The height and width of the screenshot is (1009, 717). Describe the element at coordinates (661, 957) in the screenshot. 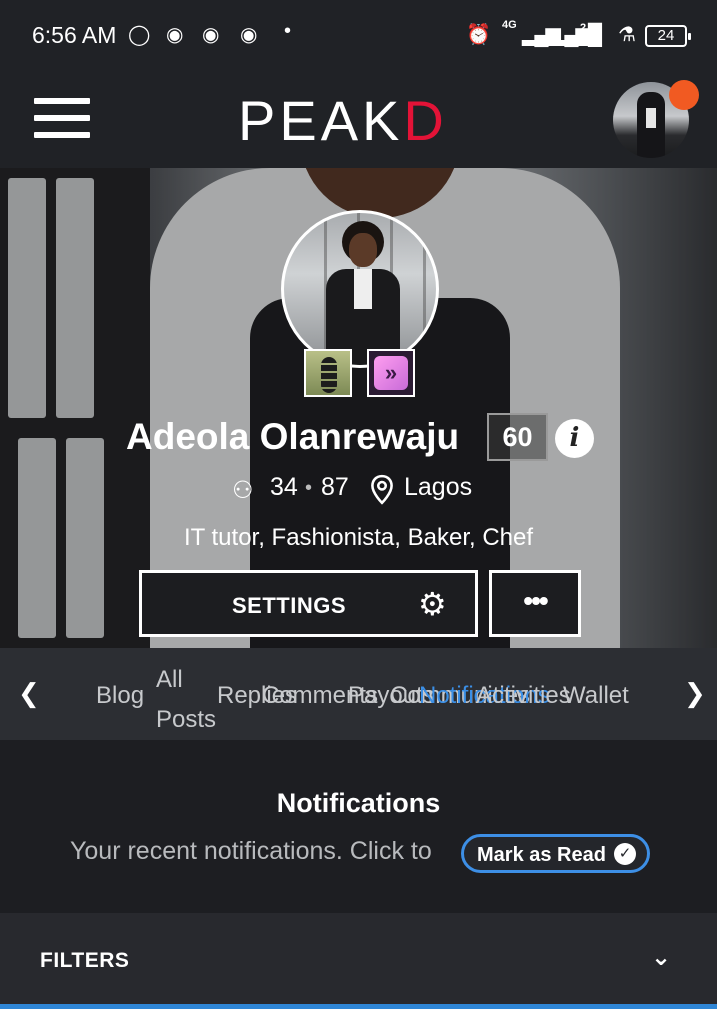

I see `chevron-down-icon: ⌄` at that location.